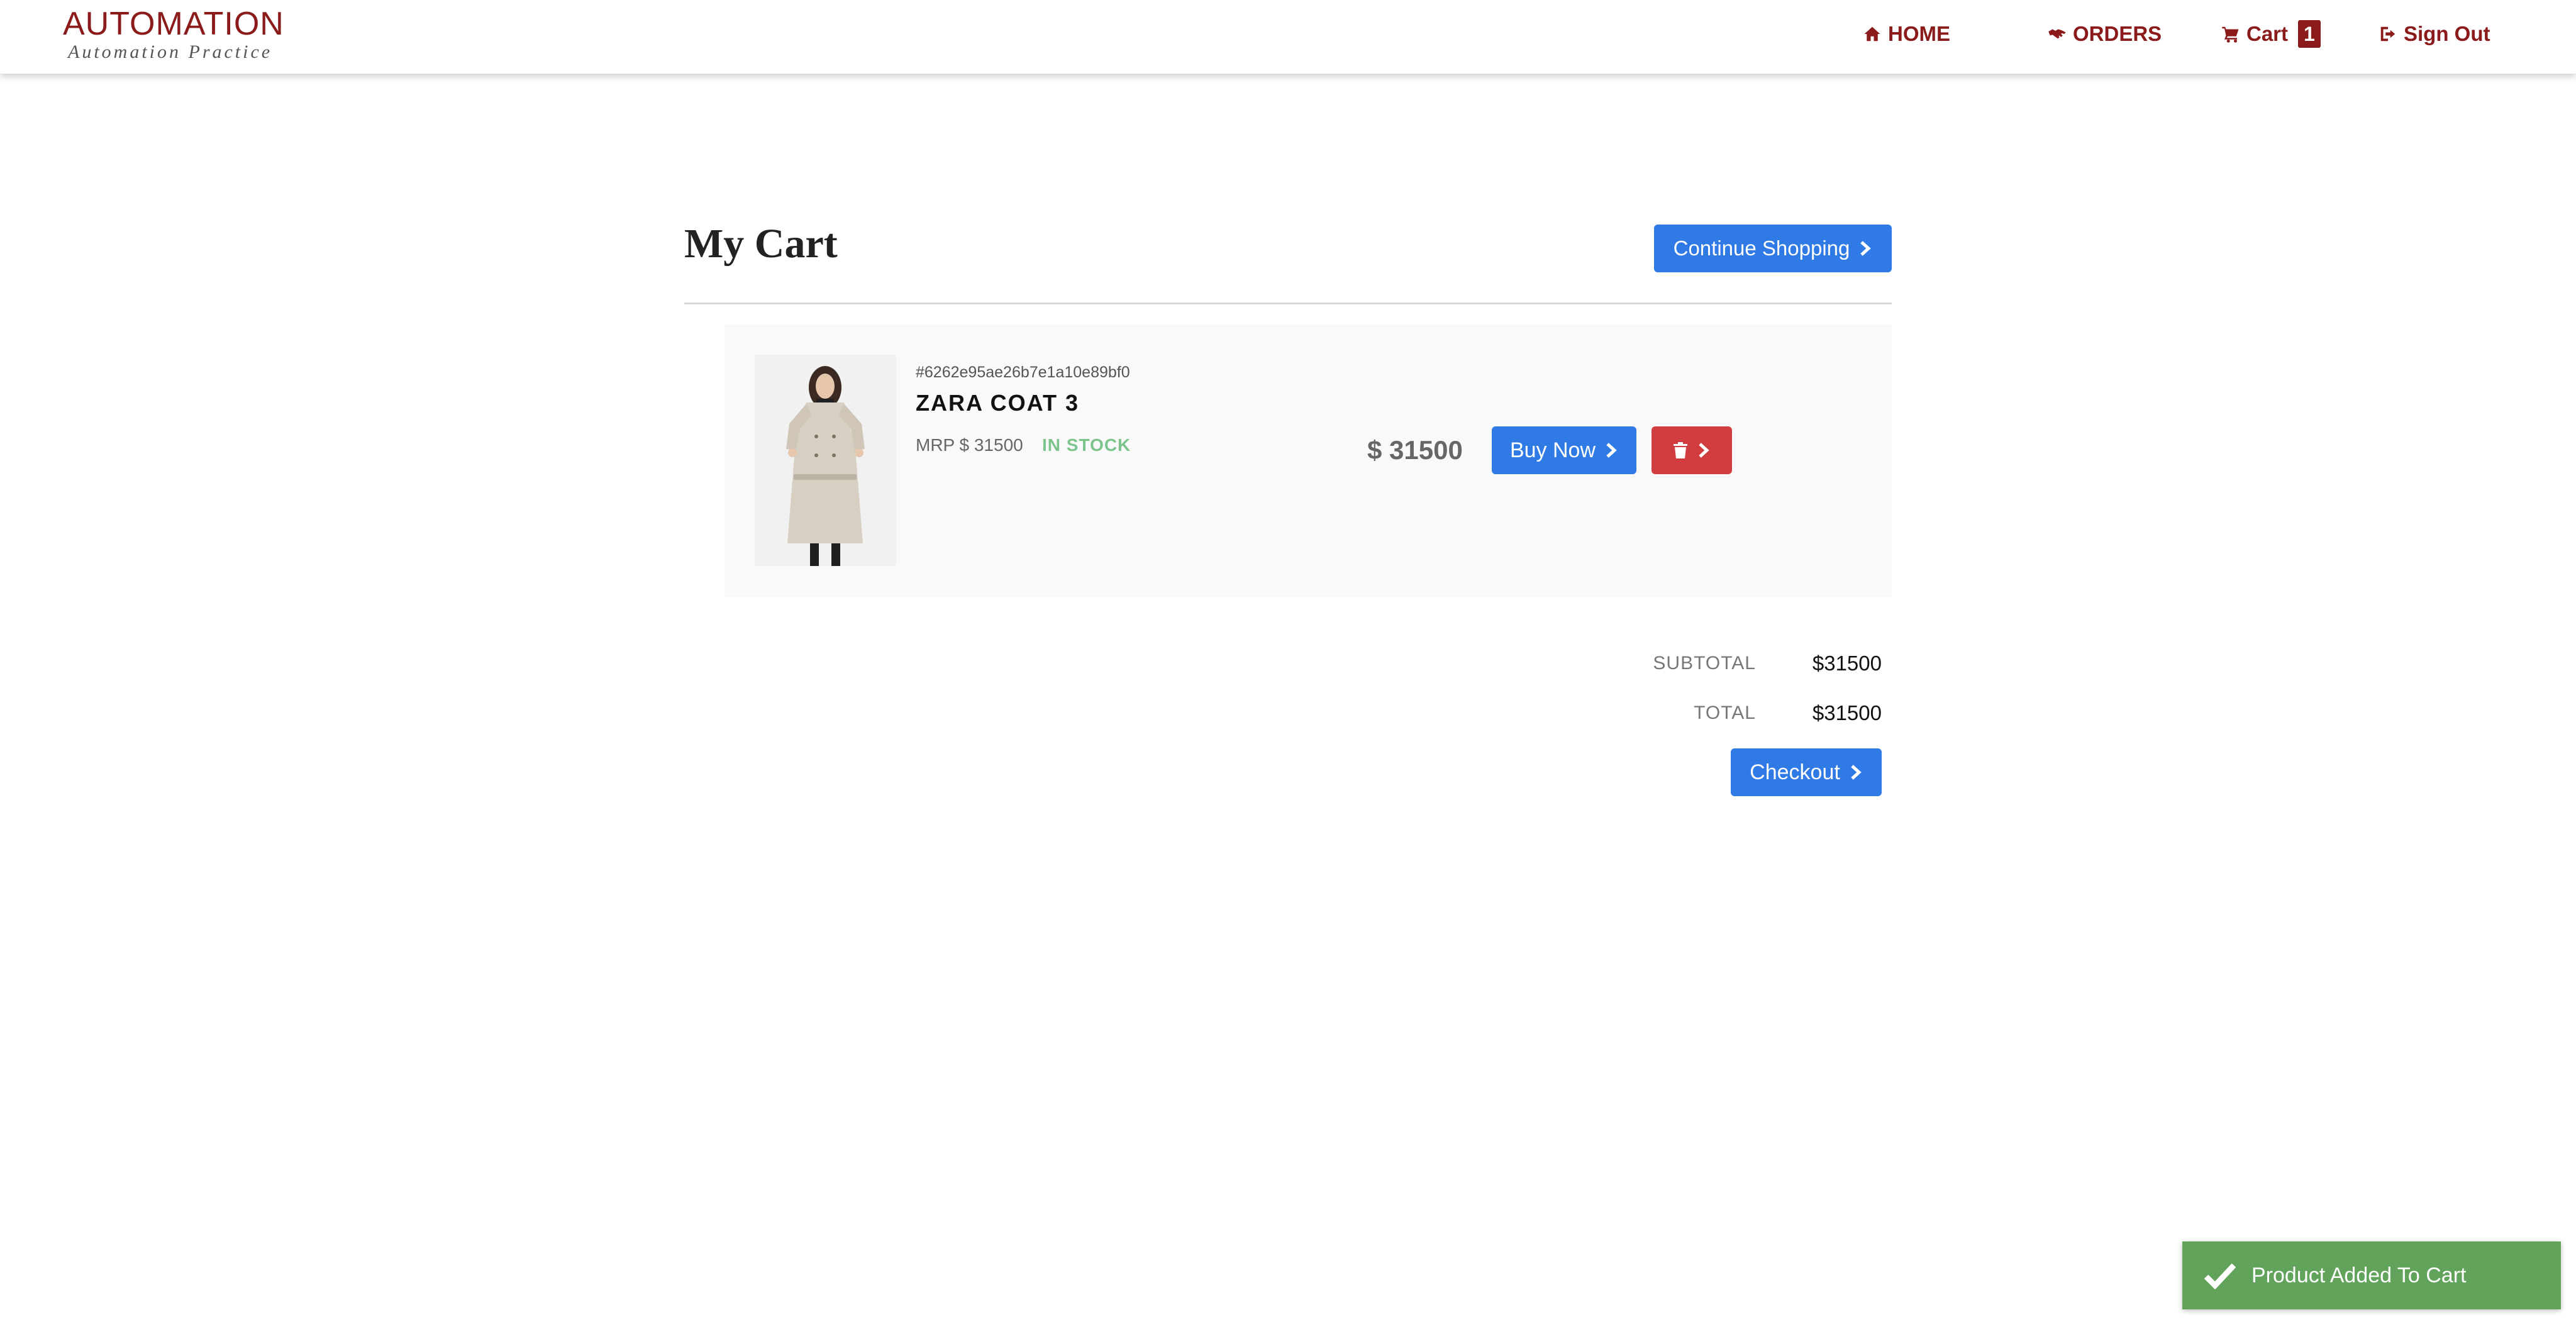 This screenshot has width=2576, height=1332. I want to click on nav-signout-link: Sign Out, so click(2434, 34).